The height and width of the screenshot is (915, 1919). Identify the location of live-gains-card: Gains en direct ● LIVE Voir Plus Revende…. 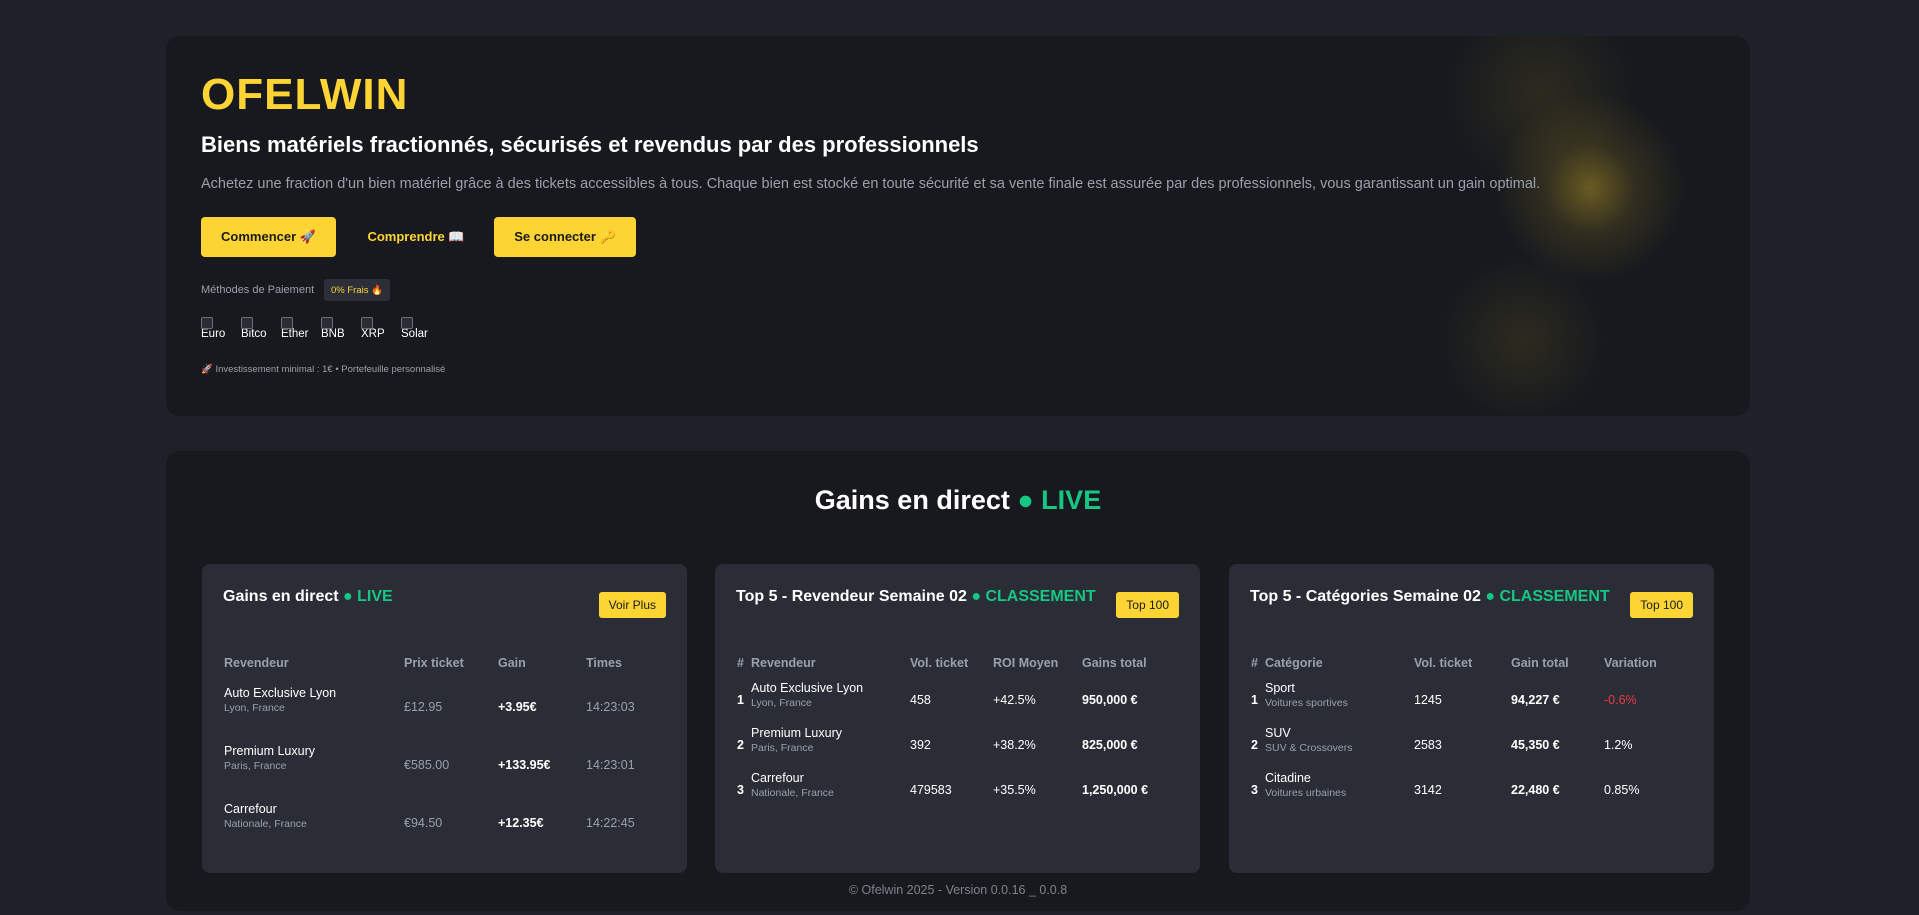
(444, 718).